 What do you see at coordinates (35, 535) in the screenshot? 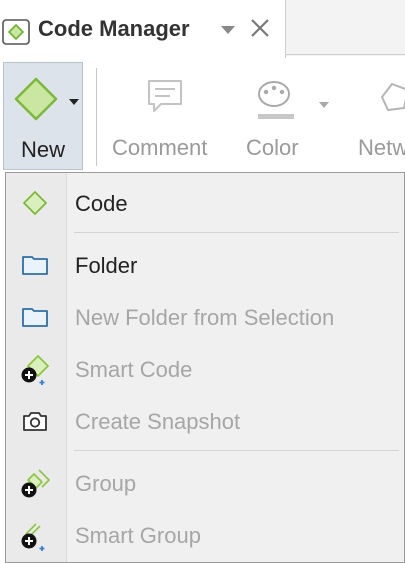
I see `smart-group-icon` at bounding box center [35, 535].